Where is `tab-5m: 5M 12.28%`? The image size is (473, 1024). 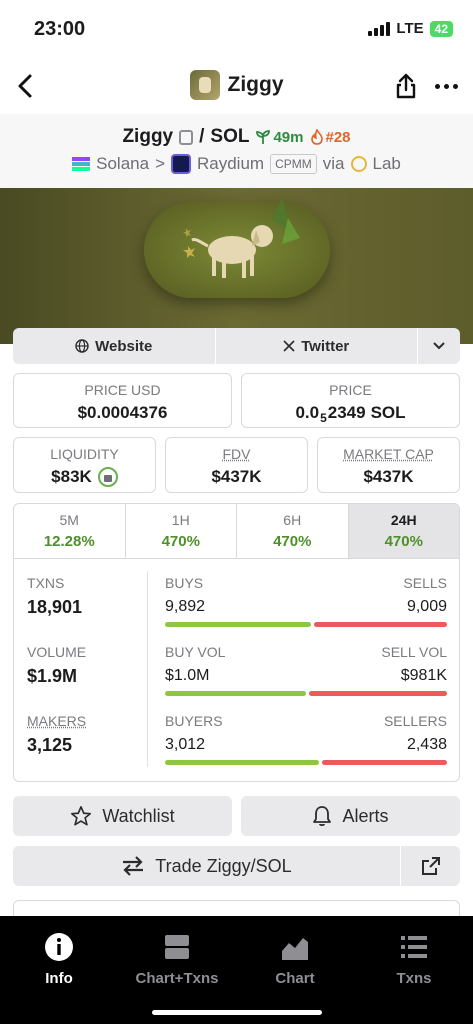
tab-5m: 5M 12.28% is located at coordinates (70, 531).